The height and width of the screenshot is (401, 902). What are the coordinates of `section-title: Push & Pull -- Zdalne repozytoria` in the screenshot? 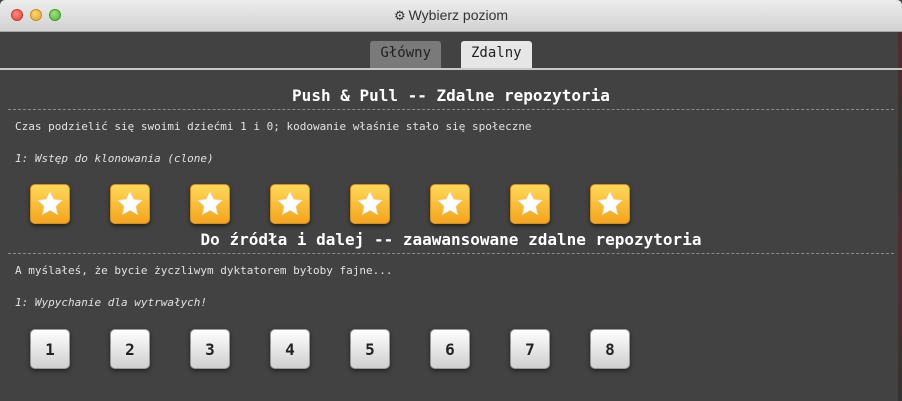 It's located at (451, 95).